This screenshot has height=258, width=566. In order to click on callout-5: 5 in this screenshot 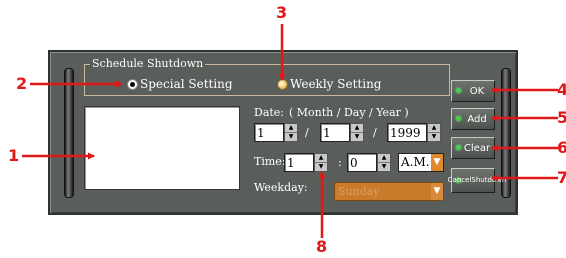, I will do `click(561, 117)`.